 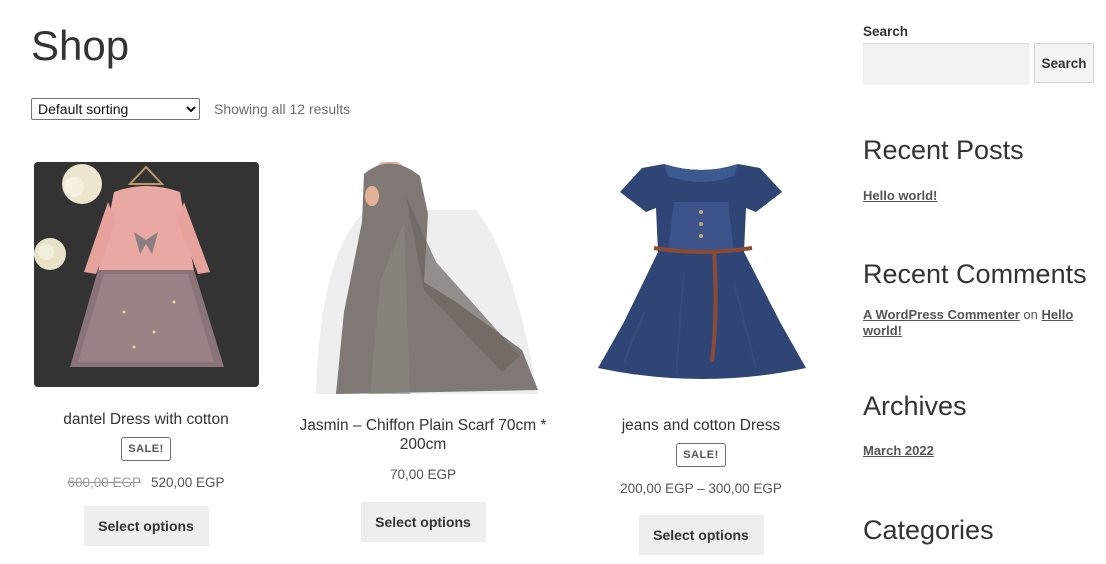 I want to click on sort-select: Default sorting, so click(x=115, y=109).